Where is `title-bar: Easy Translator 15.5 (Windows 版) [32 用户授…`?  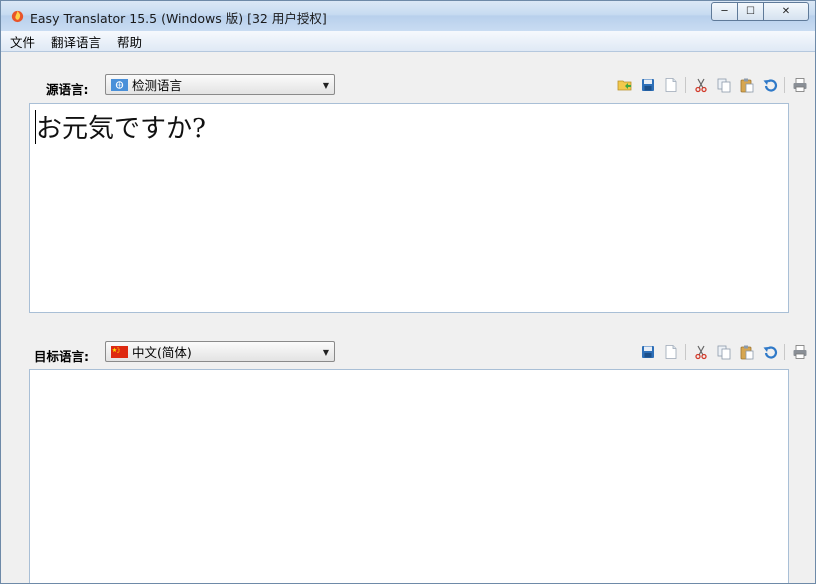 title-bar: Easy Translator 15.5 (Windows 版) [32 用户授… is located at coordinates (408, 16).